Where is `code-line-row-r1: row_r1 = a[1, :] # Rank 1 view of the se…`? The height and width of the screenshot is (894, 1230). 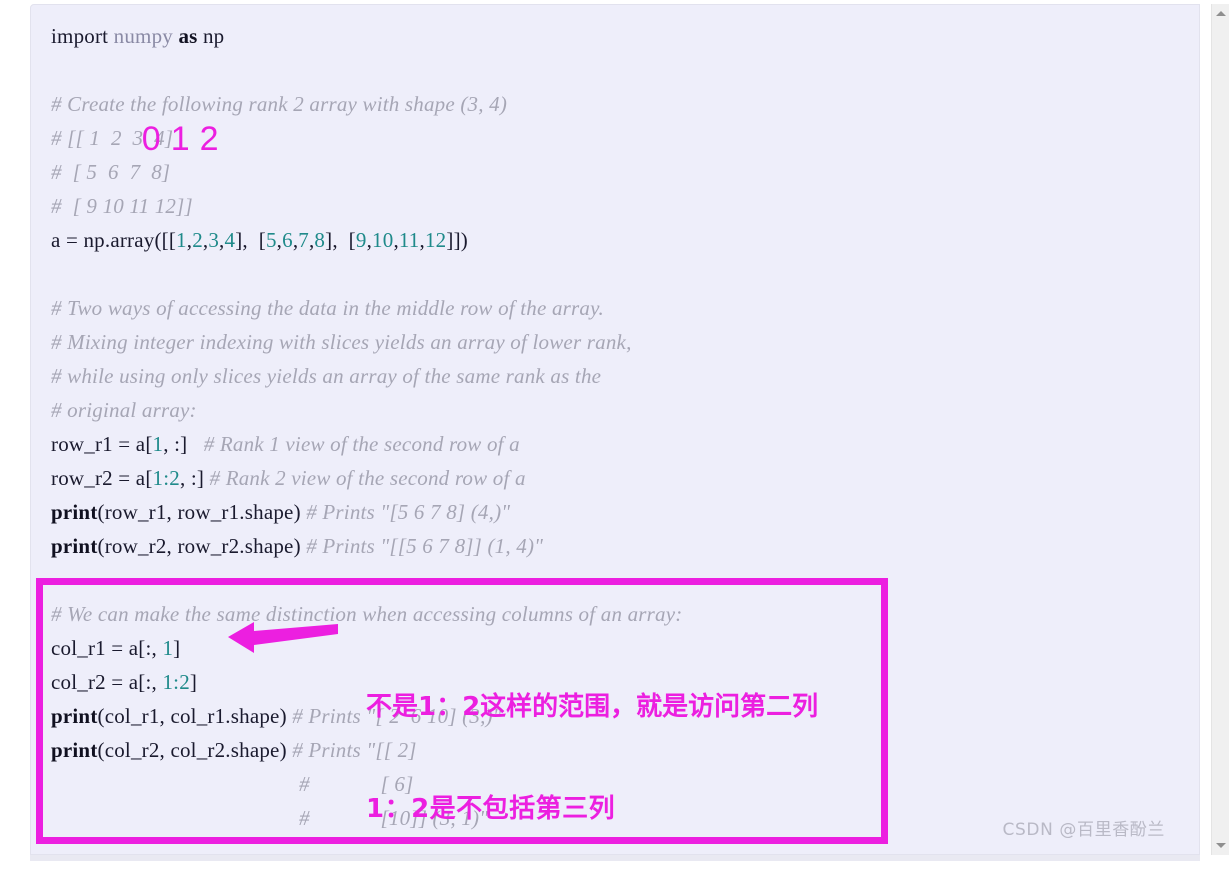
code-line-row-r1: row_r1 = a[1, :] # Rank 1 view of the se… is located at coordinates (611, 444).